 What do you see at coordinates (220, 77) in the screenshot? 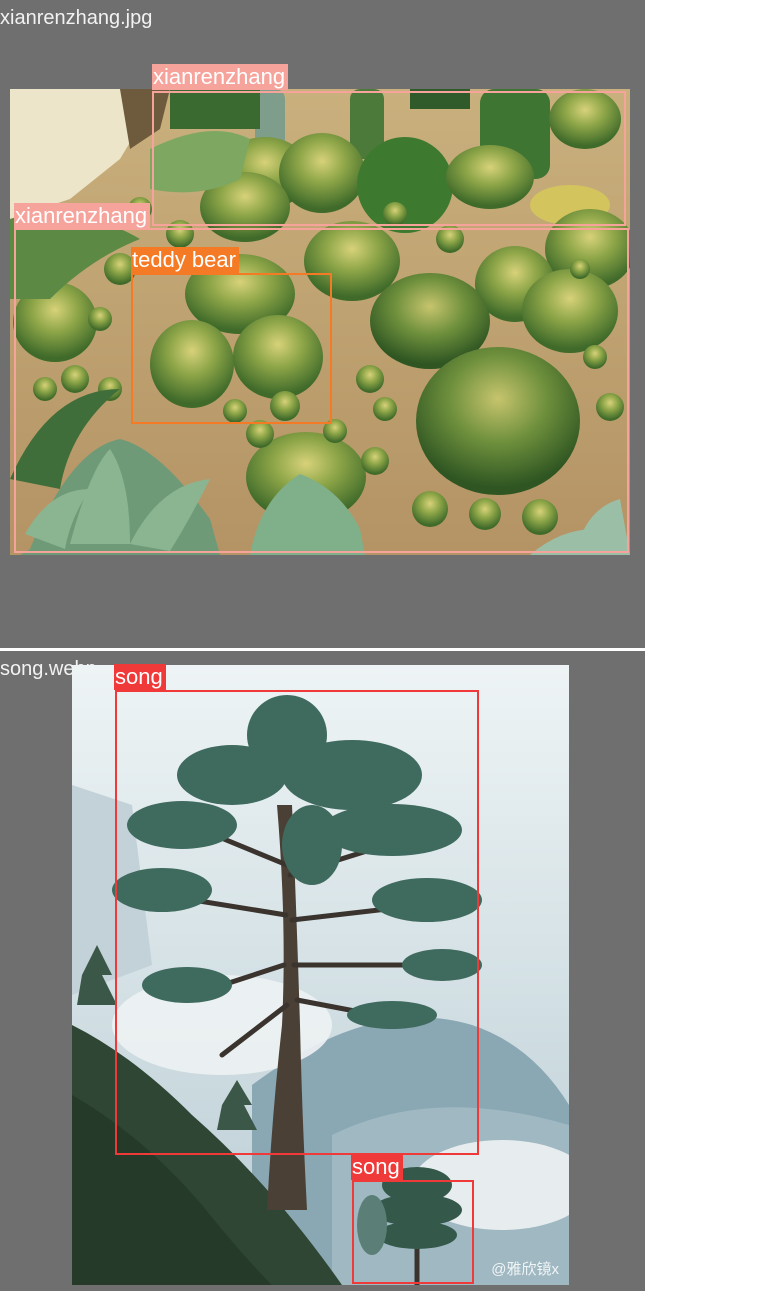
I see `detection-label-xianrenzhang-top: xianrenzhang` at bounding box center [220, 77].